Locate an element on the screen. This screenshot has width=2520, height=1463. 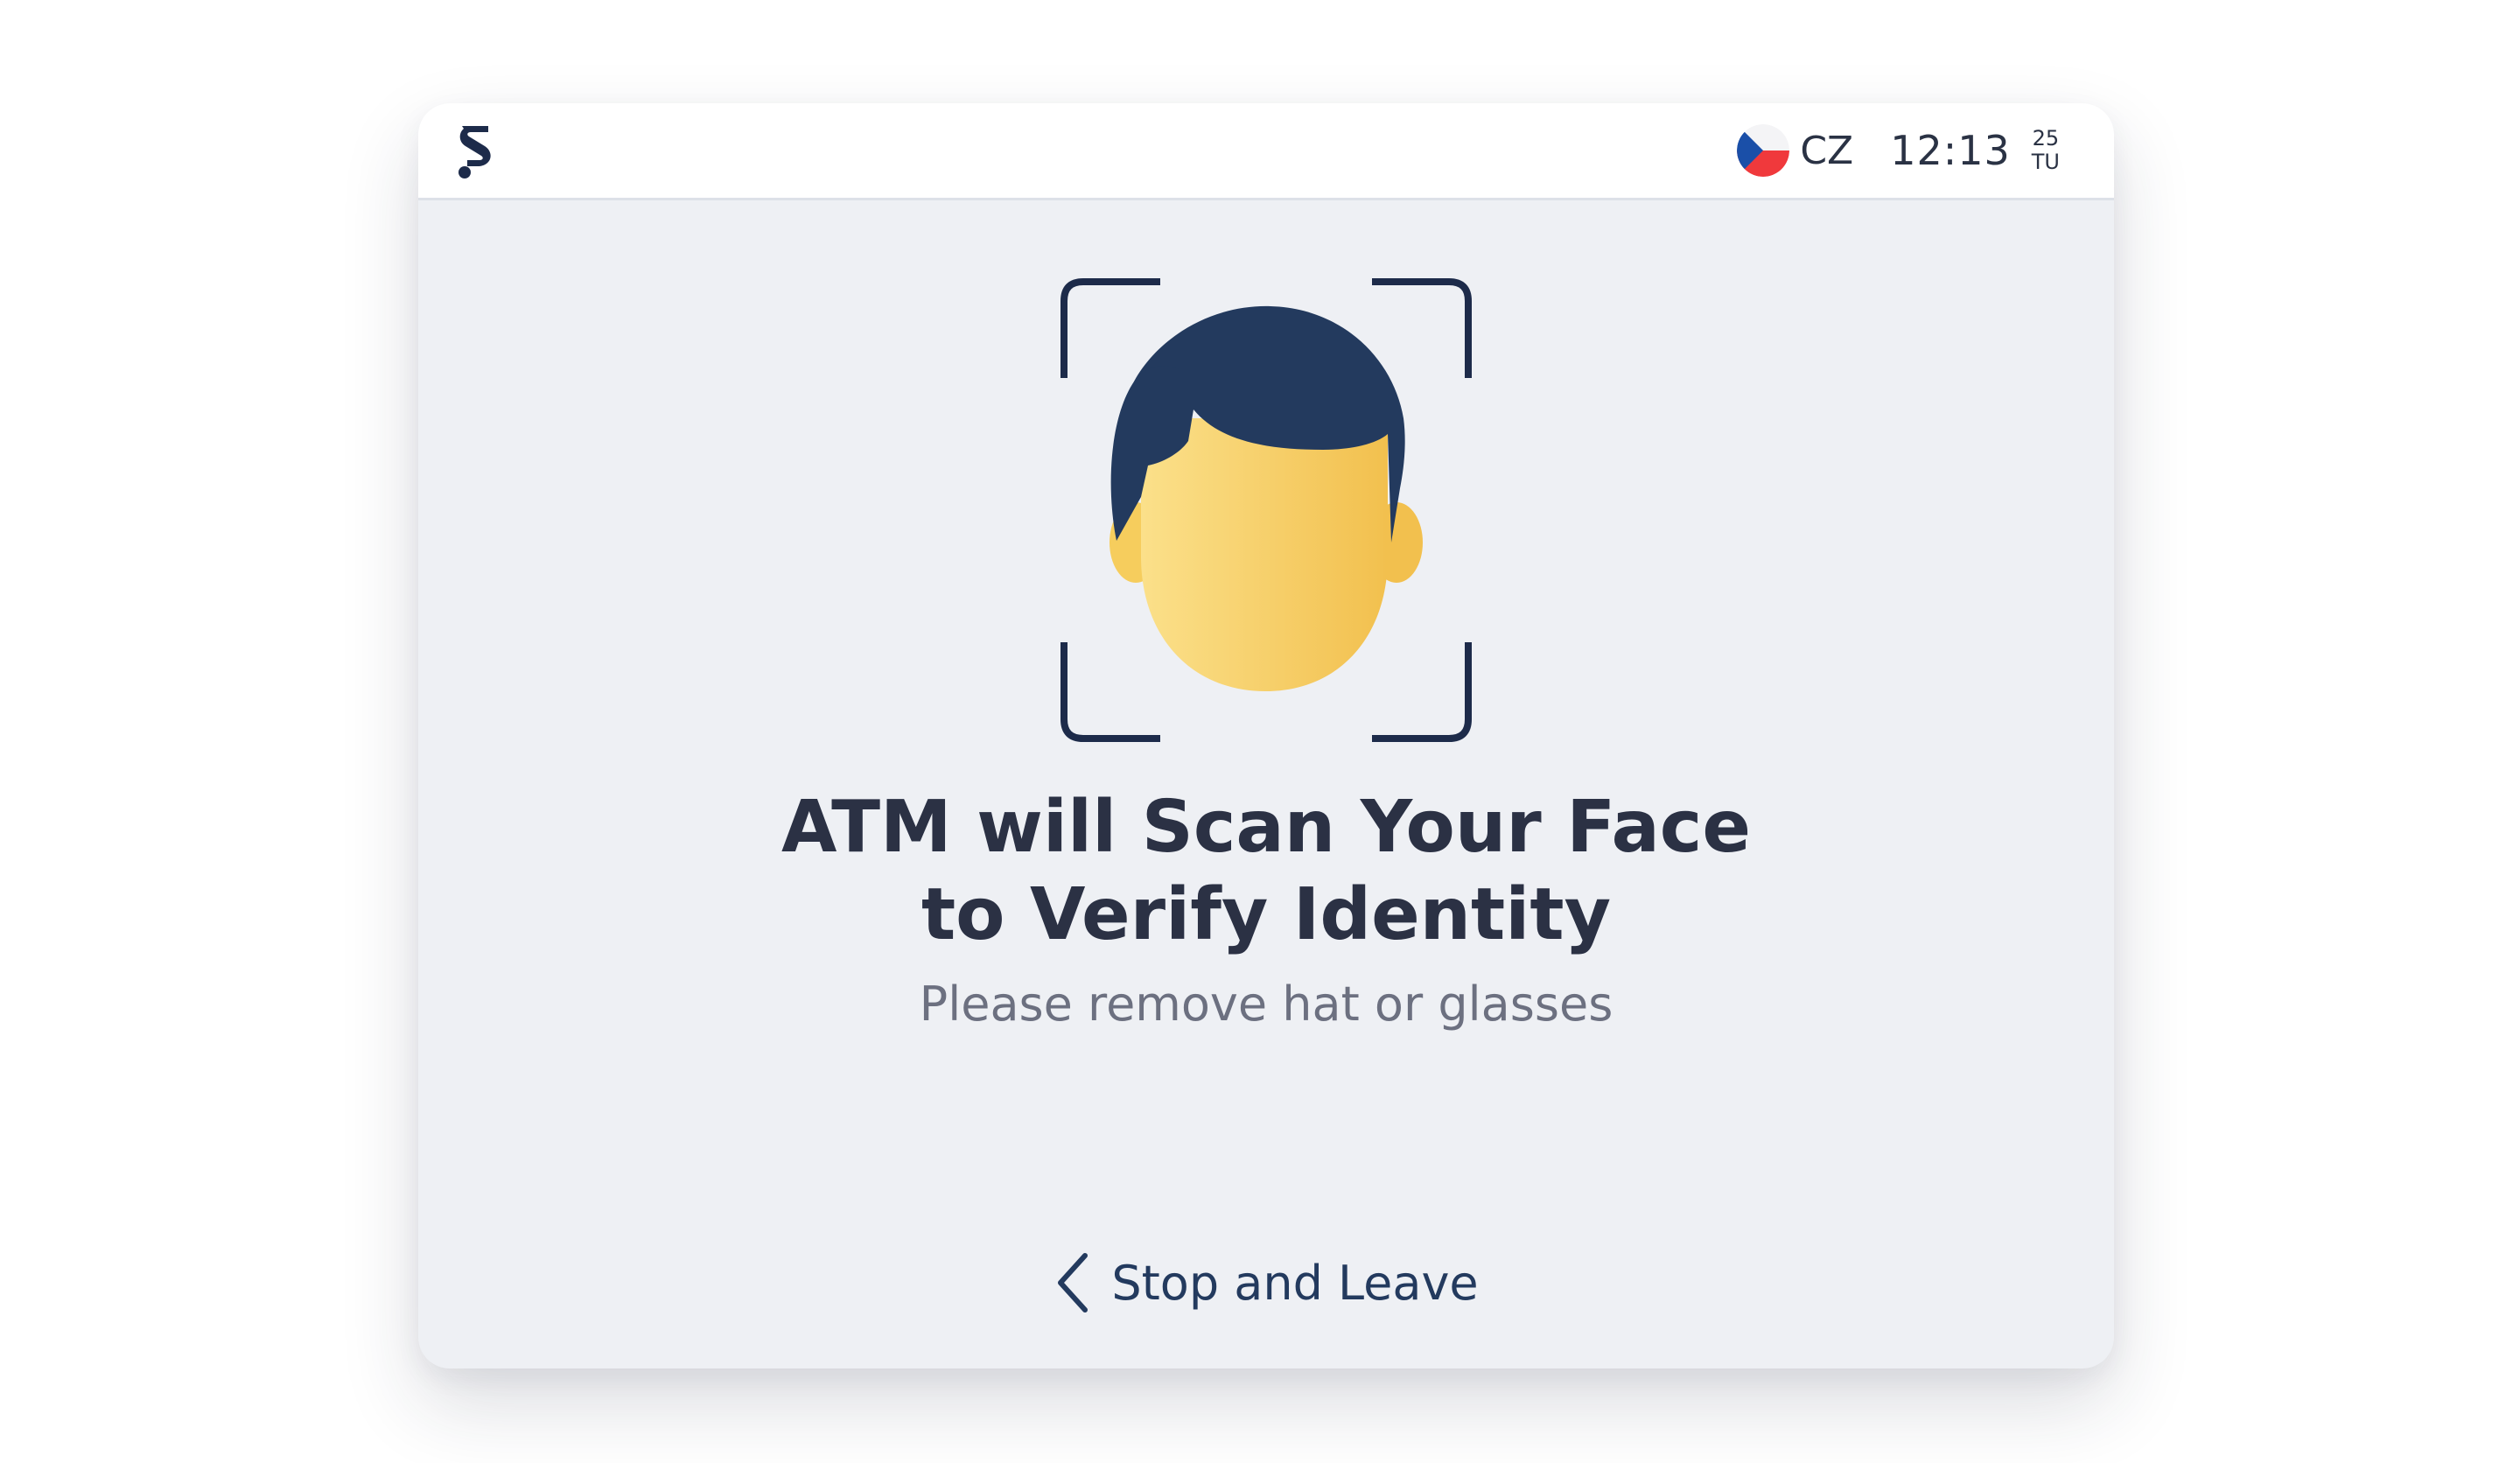
date-day: 25 is located at coordinates (2046, 138).